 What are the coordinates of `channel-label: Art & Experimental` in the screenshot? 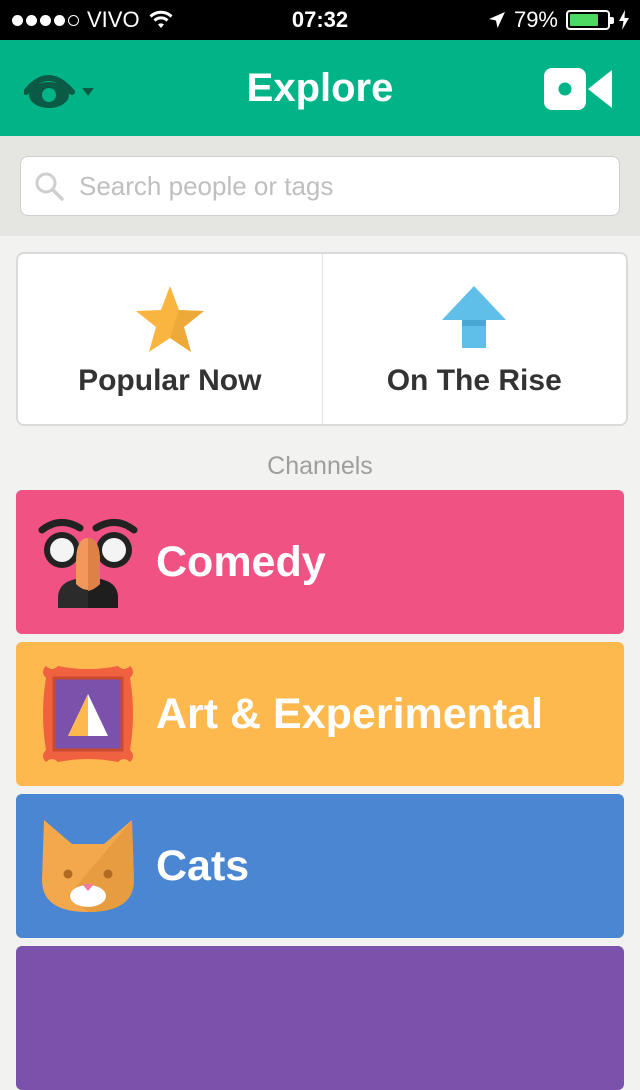 It's located at (350, 714).